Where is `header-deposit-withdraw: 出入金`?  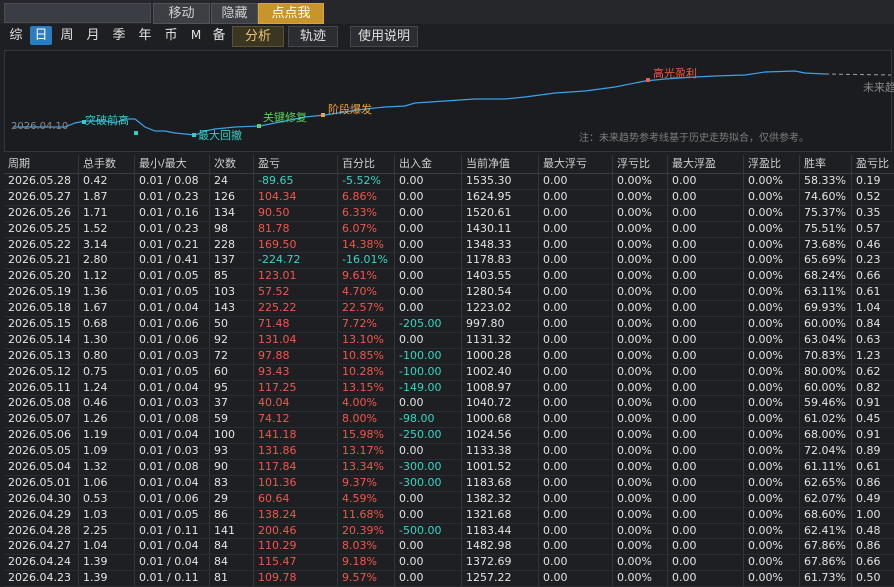 header-deposit-withdraw: 出入金 is located at coordinates (427, 164).